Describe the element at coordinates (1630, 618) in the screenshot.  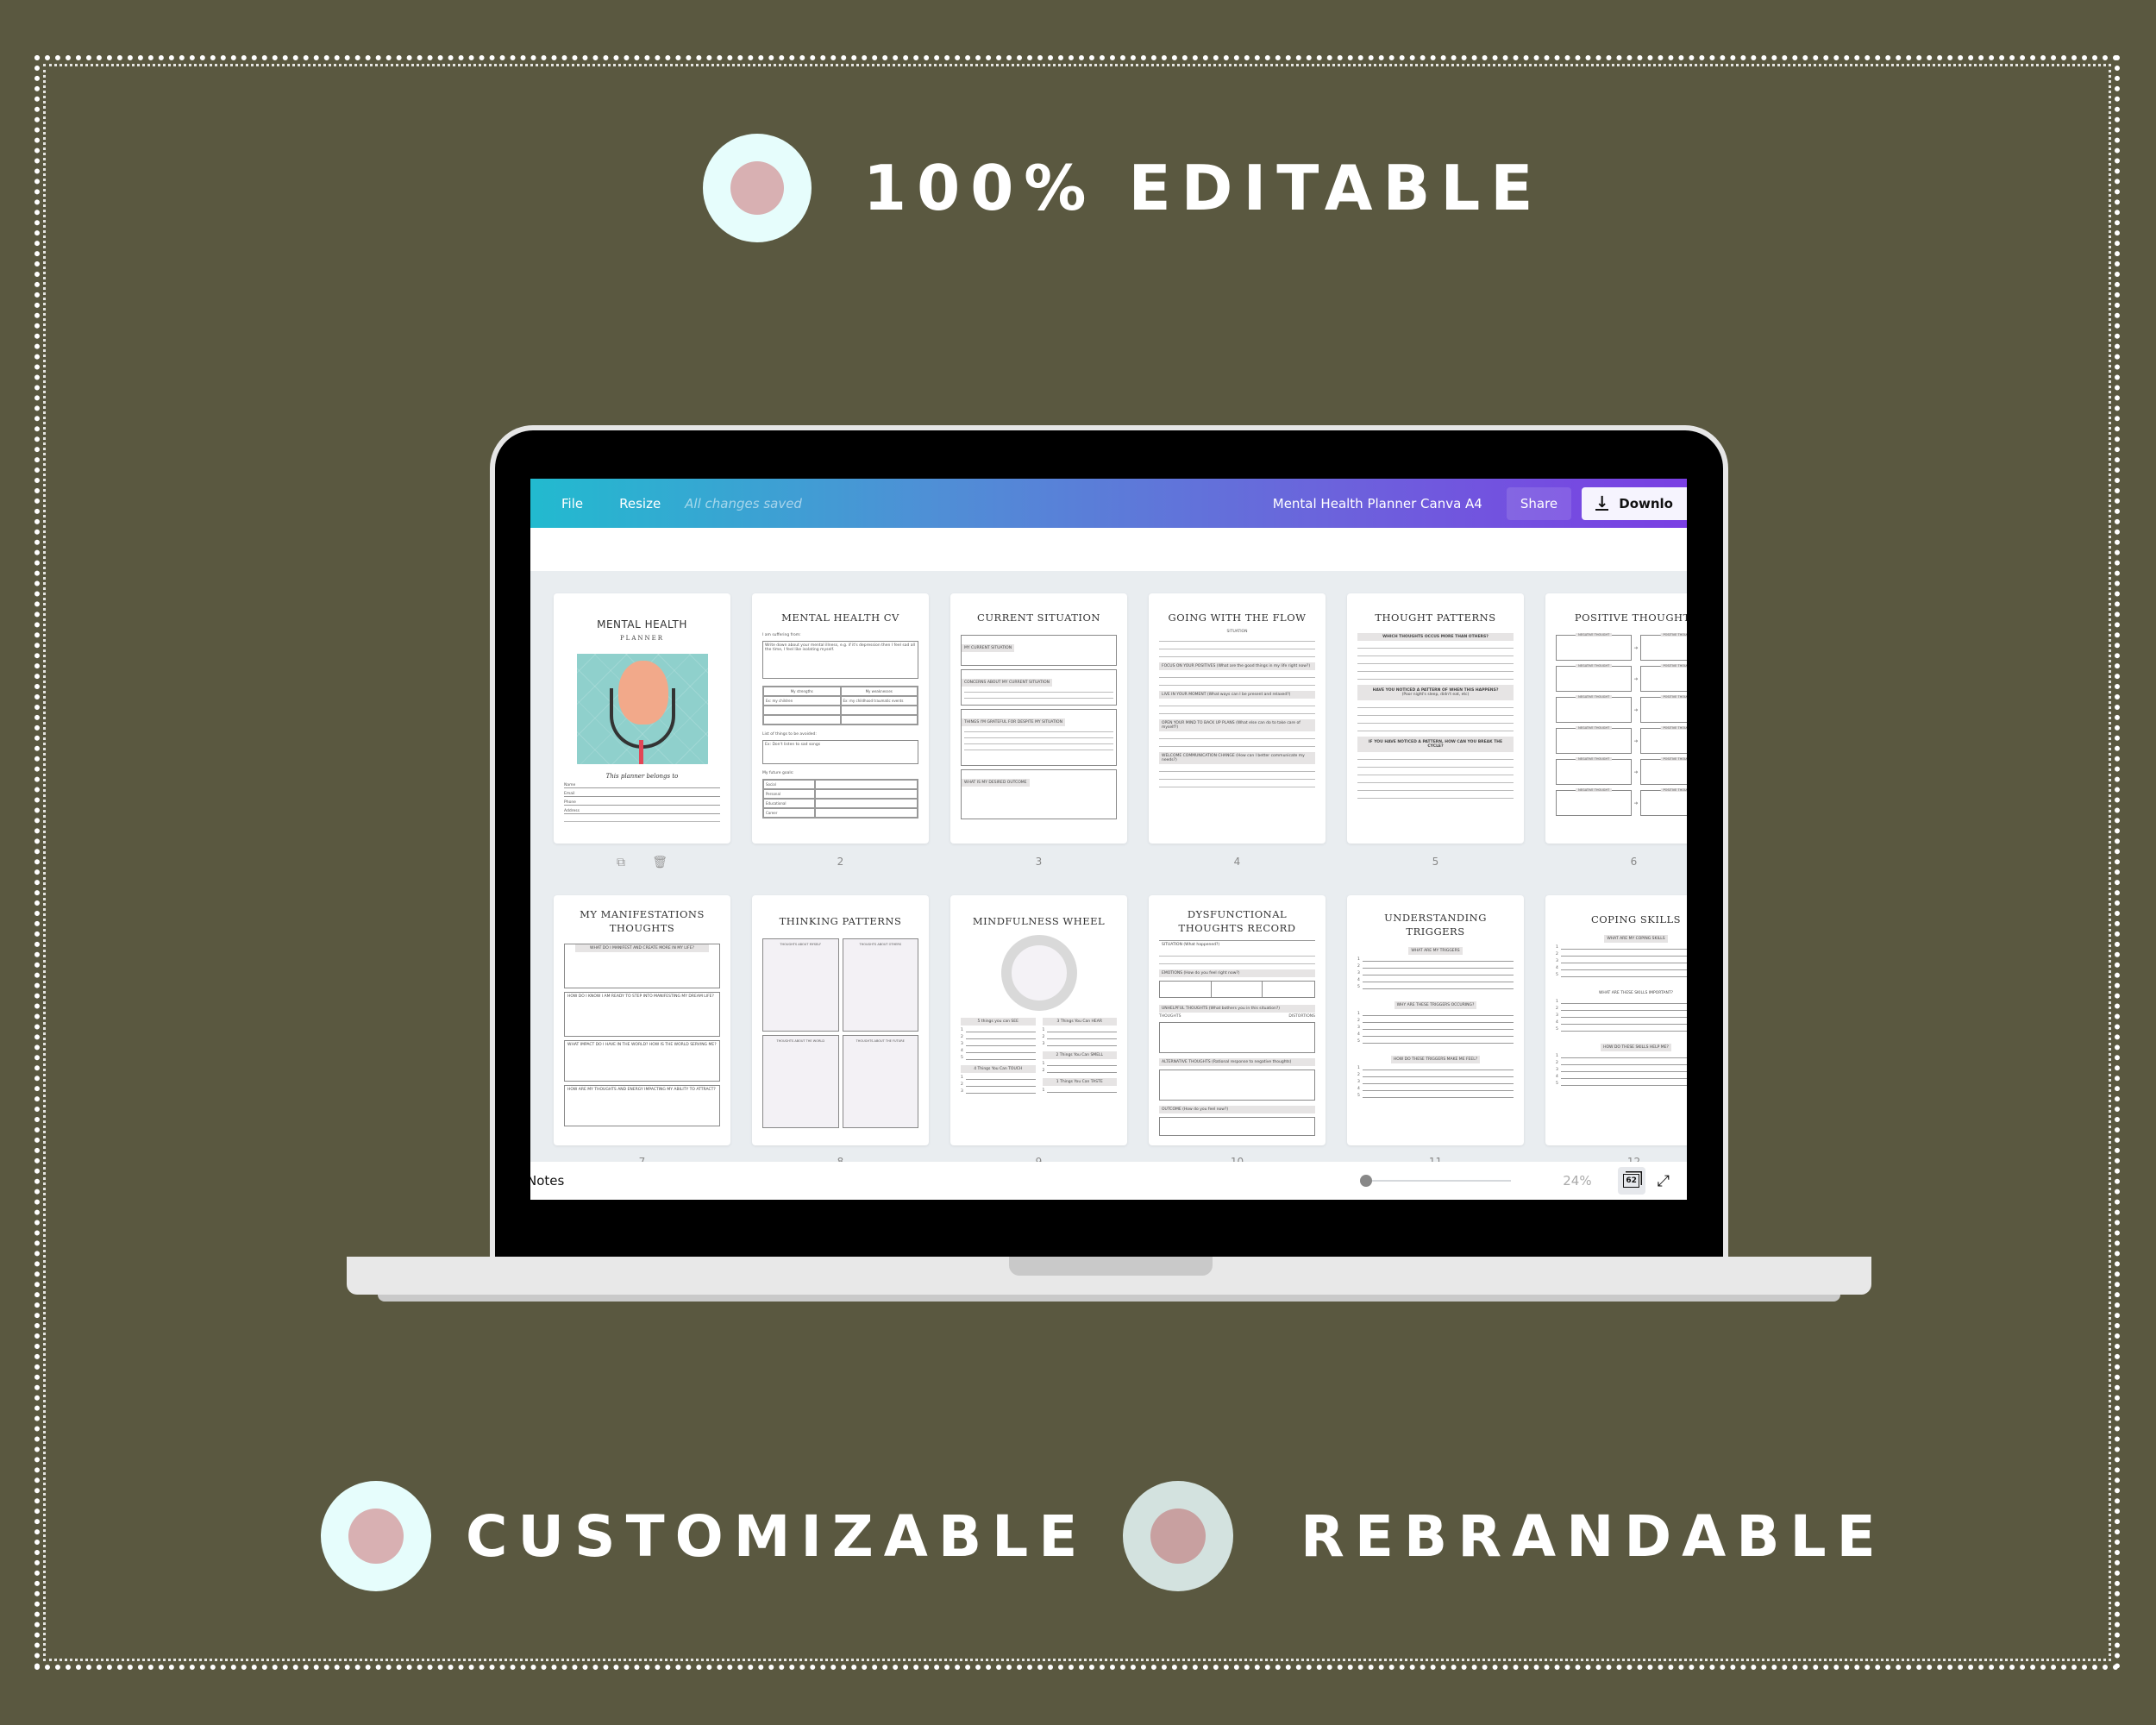
I see `page-title: POSITIVE THOUGHTS` at that location.